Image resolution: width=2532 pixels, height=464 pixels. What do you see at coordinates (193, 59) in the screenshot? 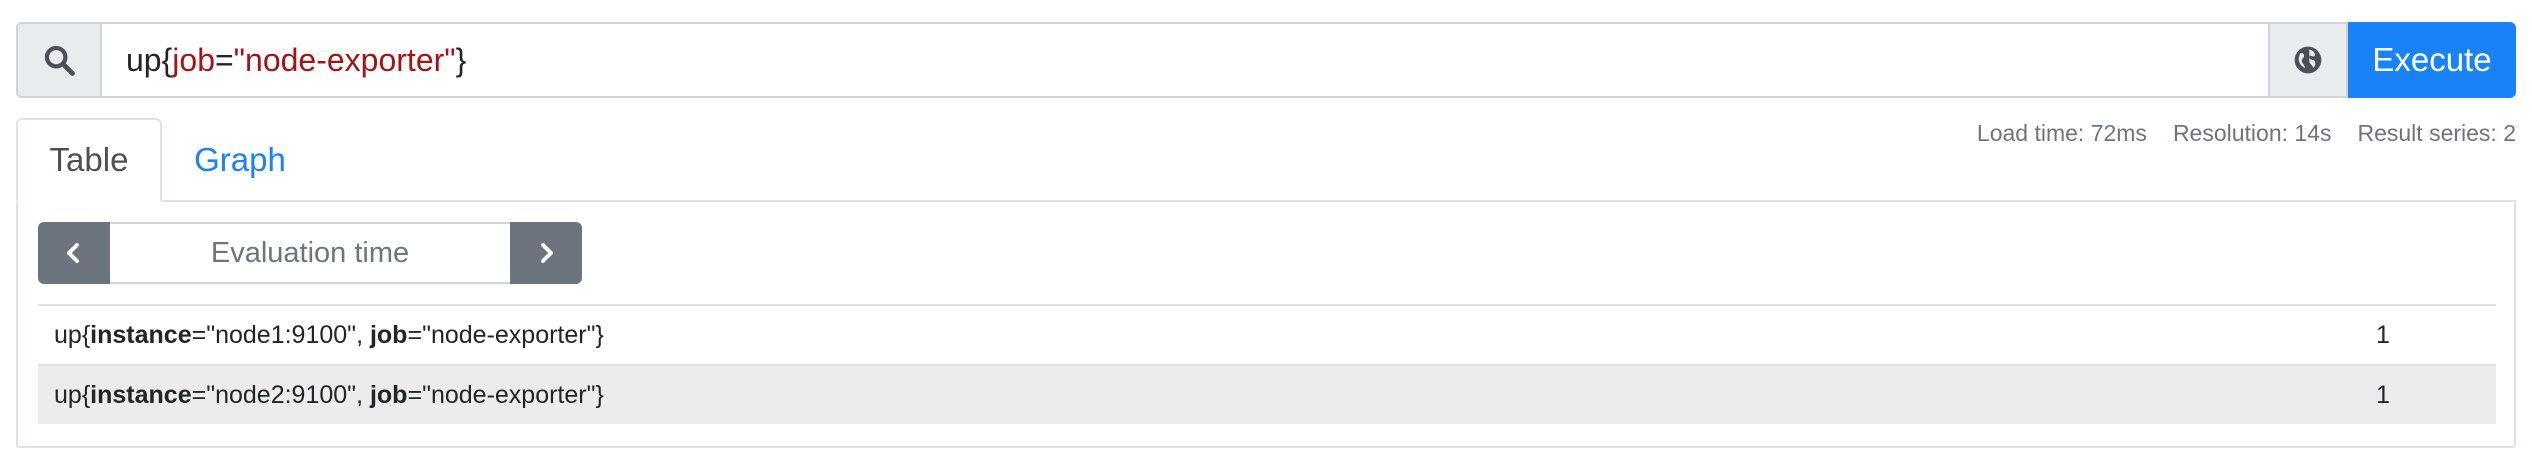
I see `query-label-name: job` at bounding box center [193, 59].